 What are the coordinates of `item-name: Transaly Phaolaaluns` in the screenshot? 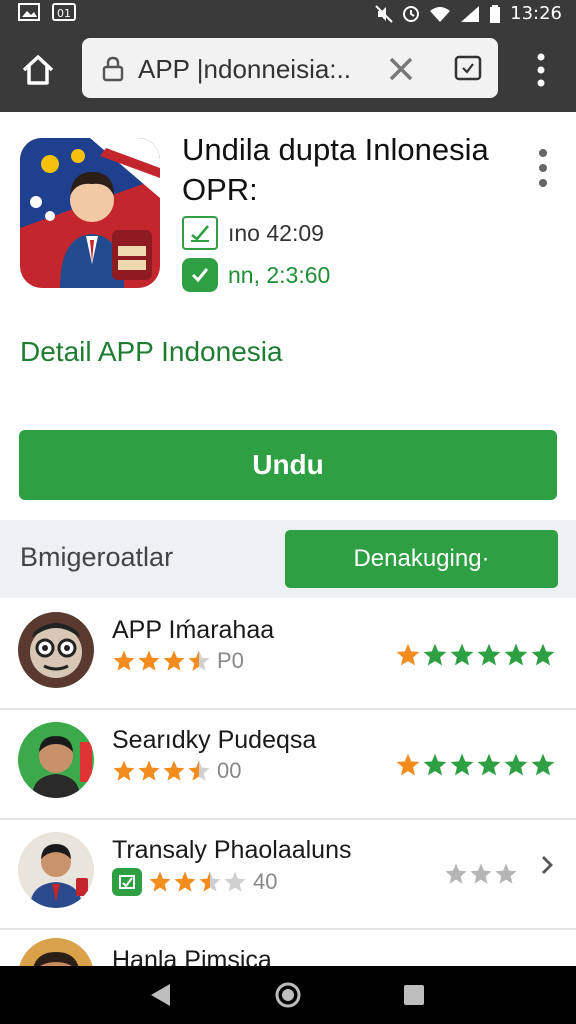 It's located at (232, 850).